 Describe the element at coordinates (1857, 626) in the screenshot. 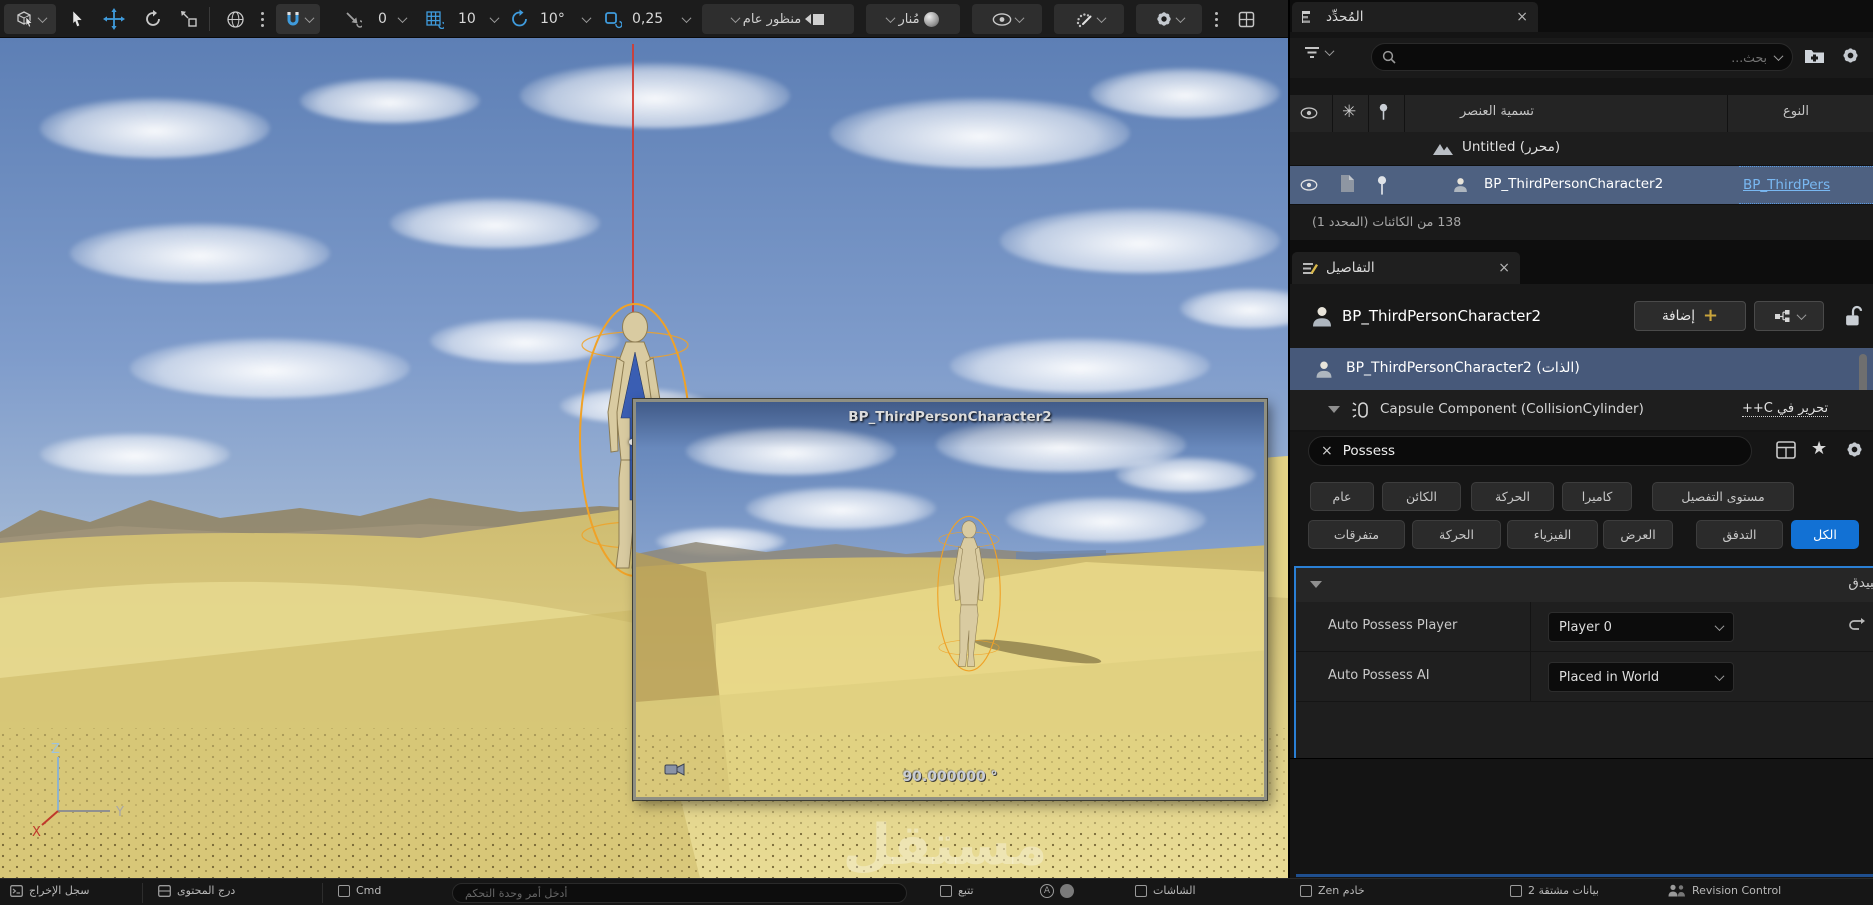

I see `reset-to-default-icon` at that location.